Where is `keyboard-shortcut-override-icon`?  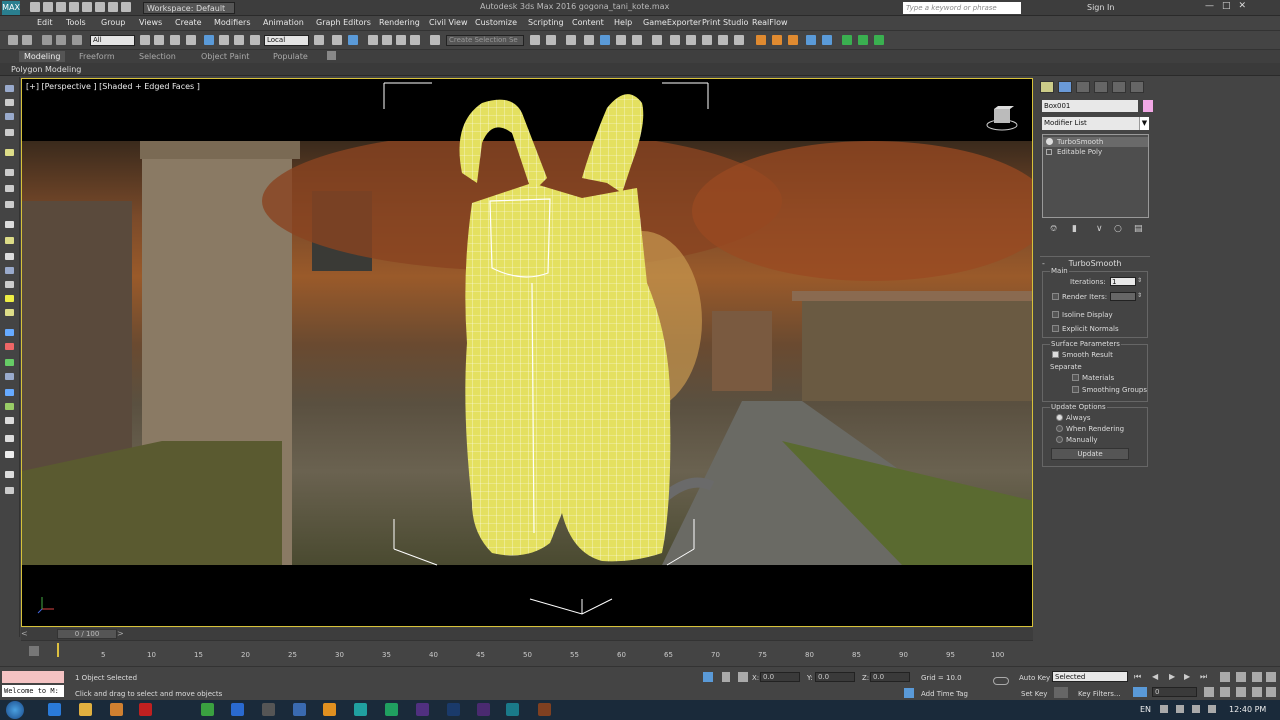 keyboard-shortcut-override-icon is located at coordinates (353, 40).